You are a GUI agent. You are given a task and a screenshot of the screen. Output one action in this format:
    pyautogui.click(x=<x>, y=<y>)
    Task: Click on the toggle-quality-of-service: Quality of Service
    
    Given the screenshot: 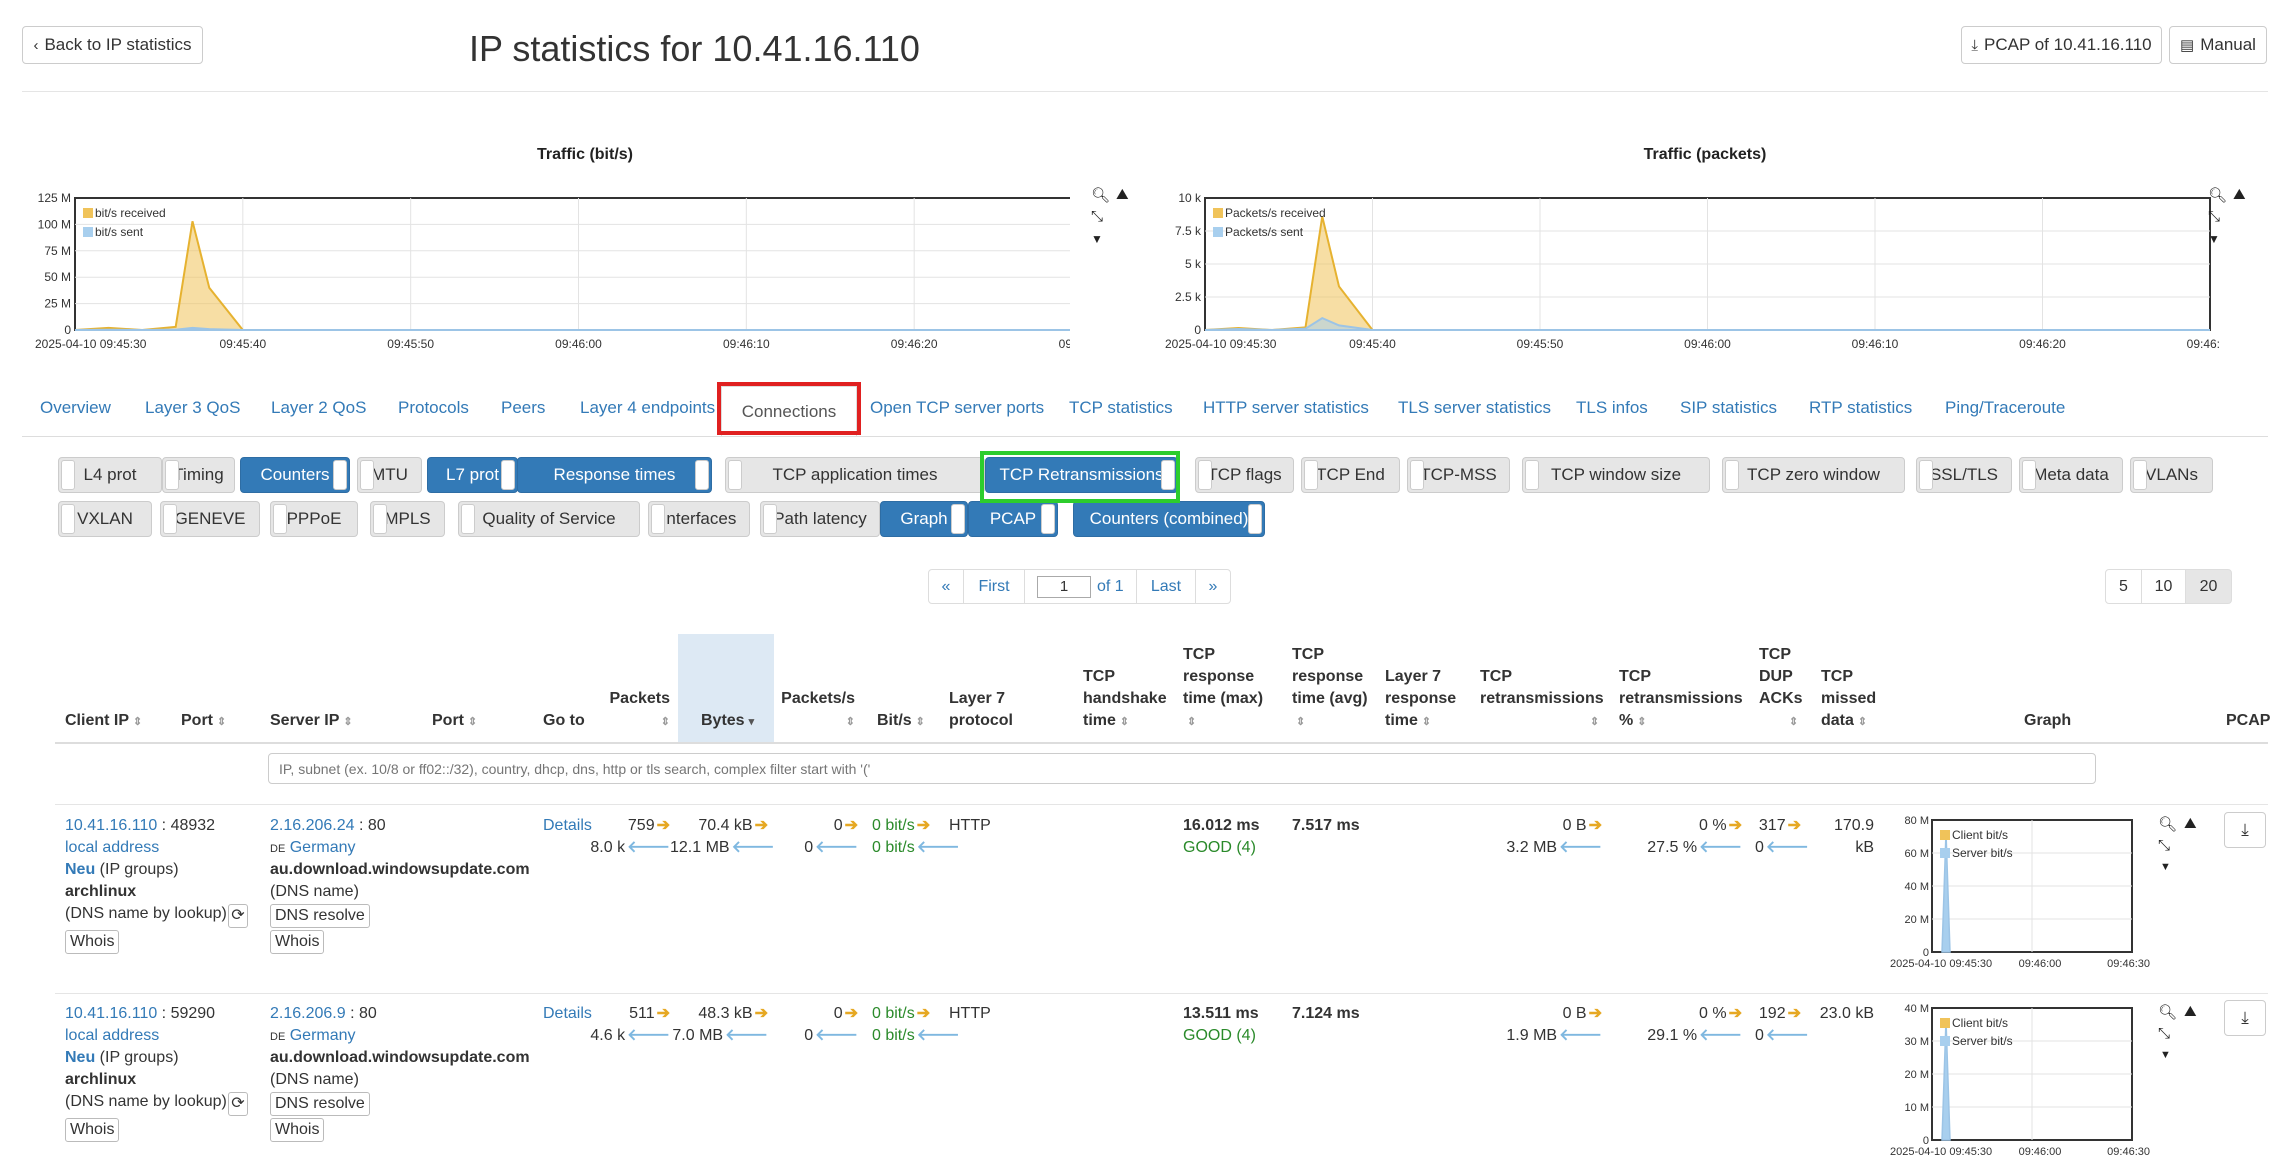 What is the action you would take?
    pyautogui.click(x=549, y=519)
    